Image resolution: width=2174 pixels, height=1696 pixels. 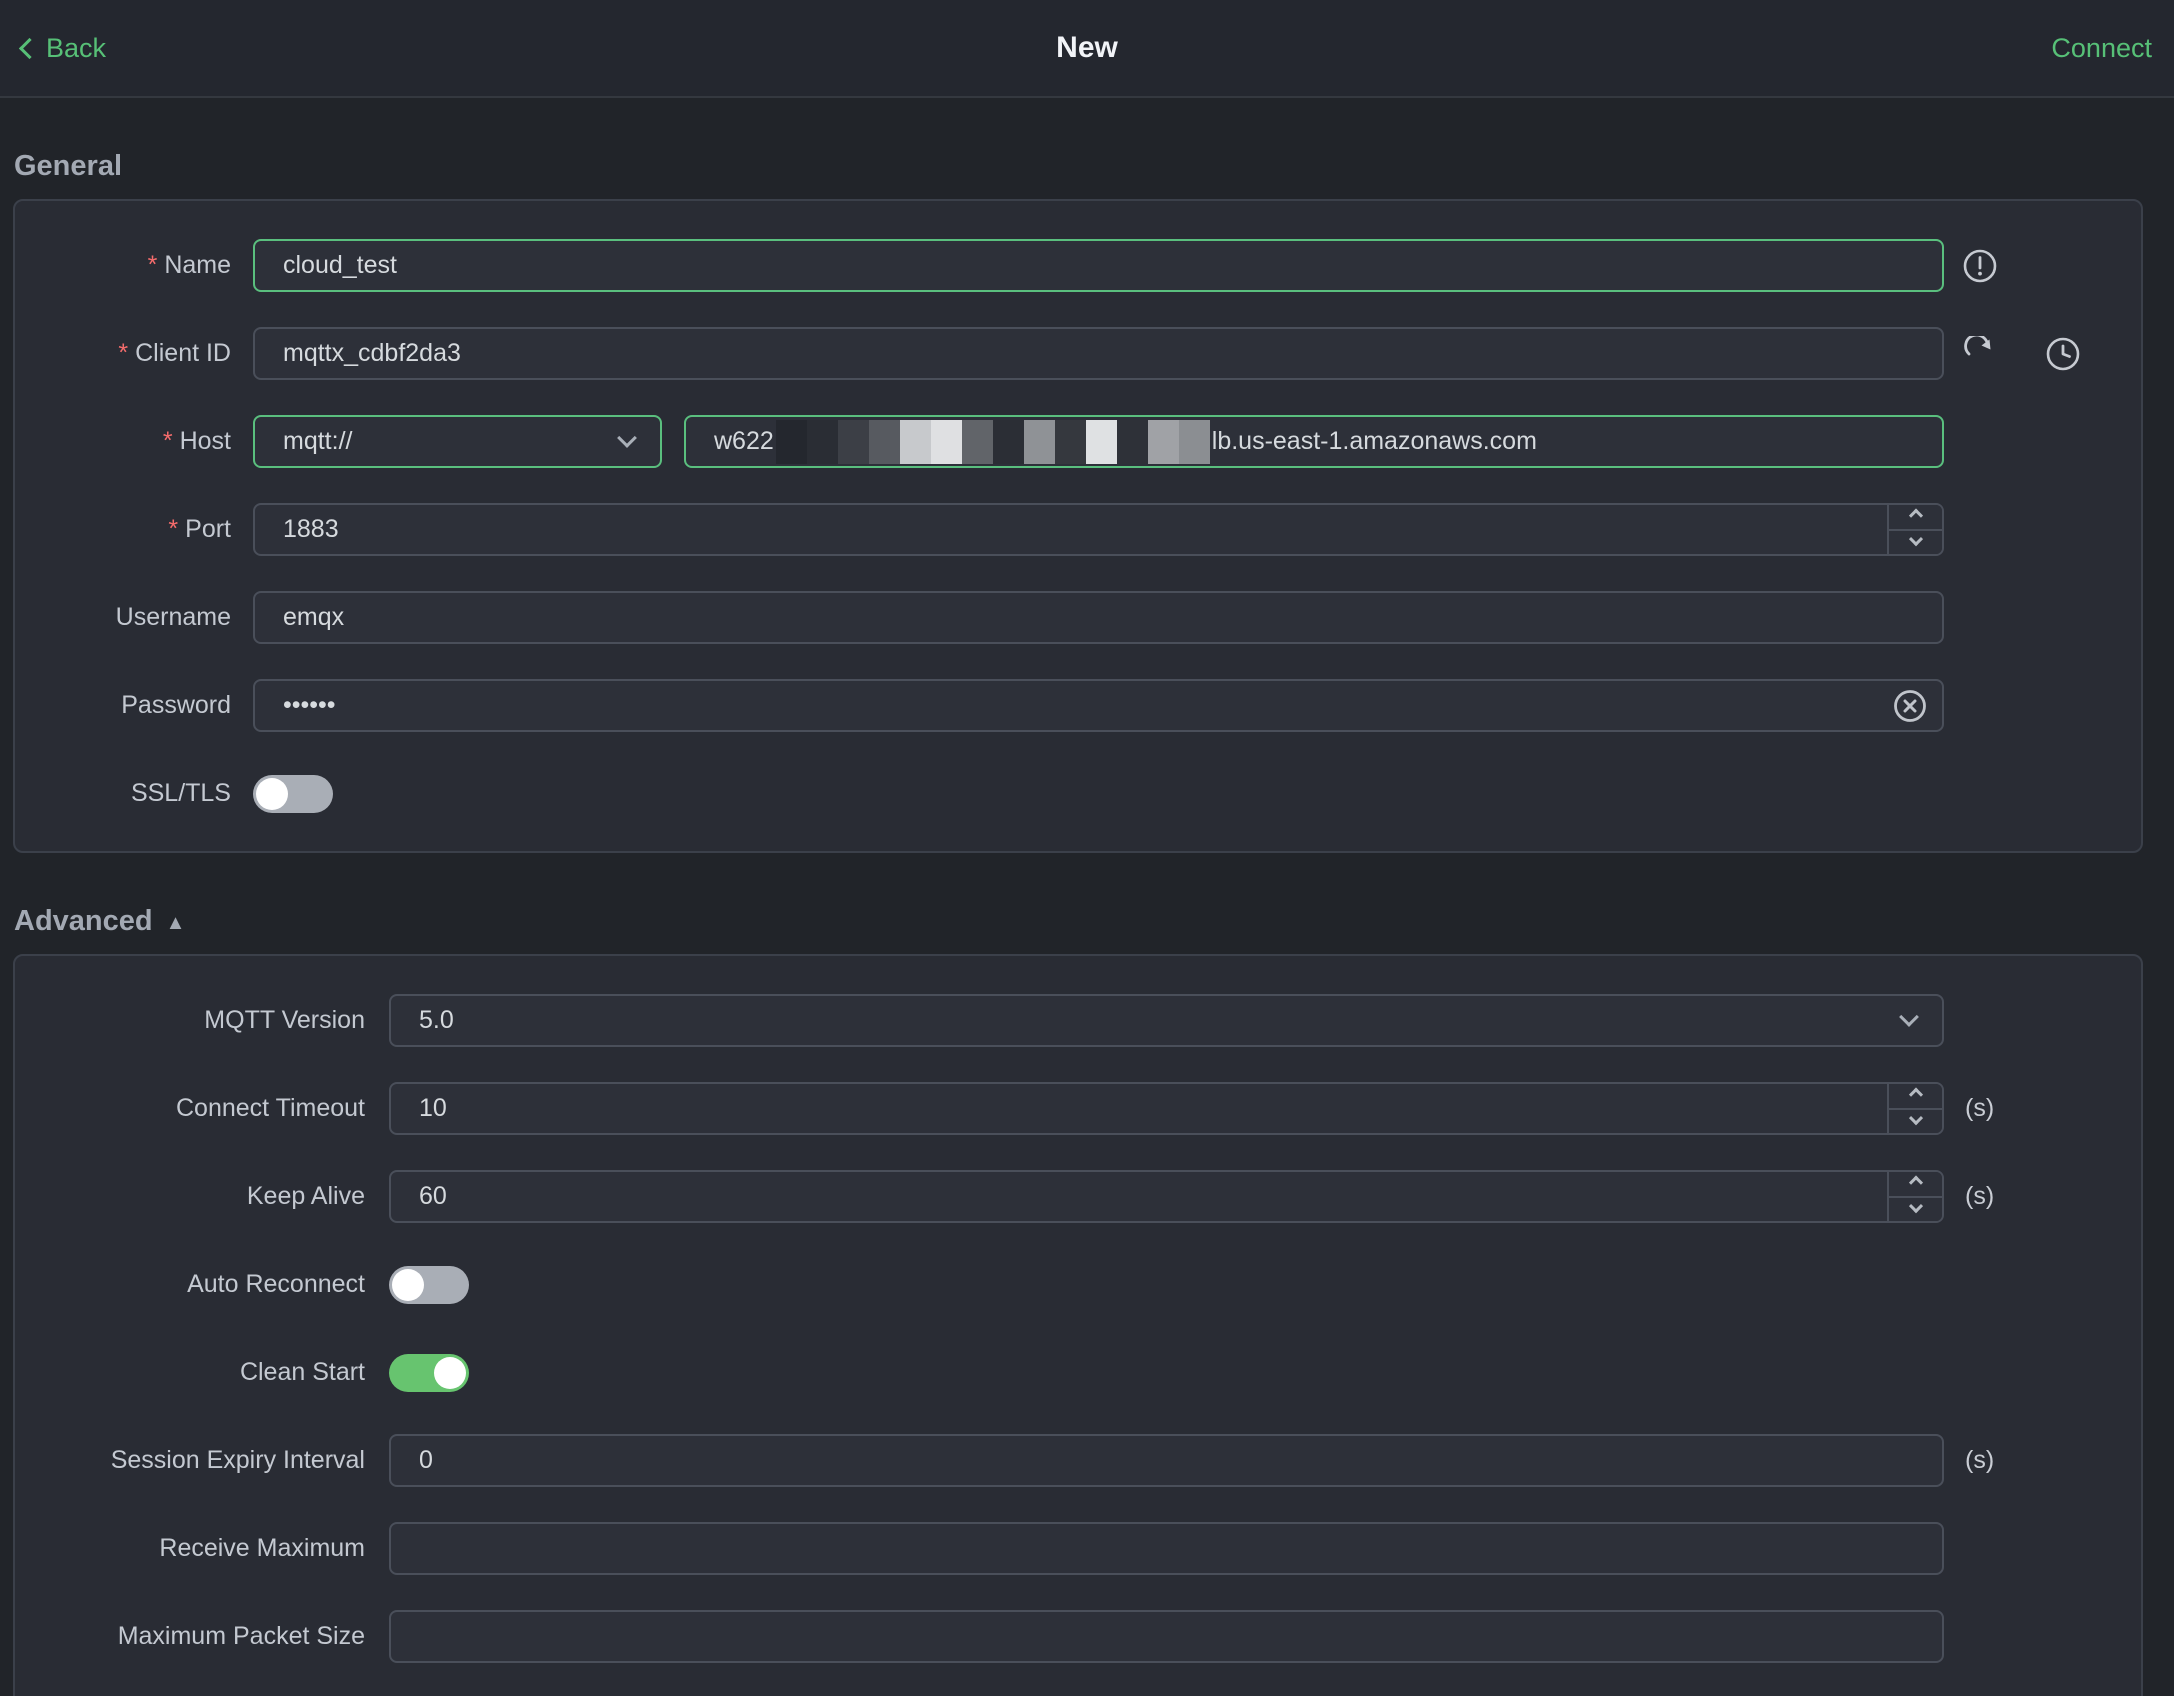 I want to click on password-input, so click(x=1098, y=705).